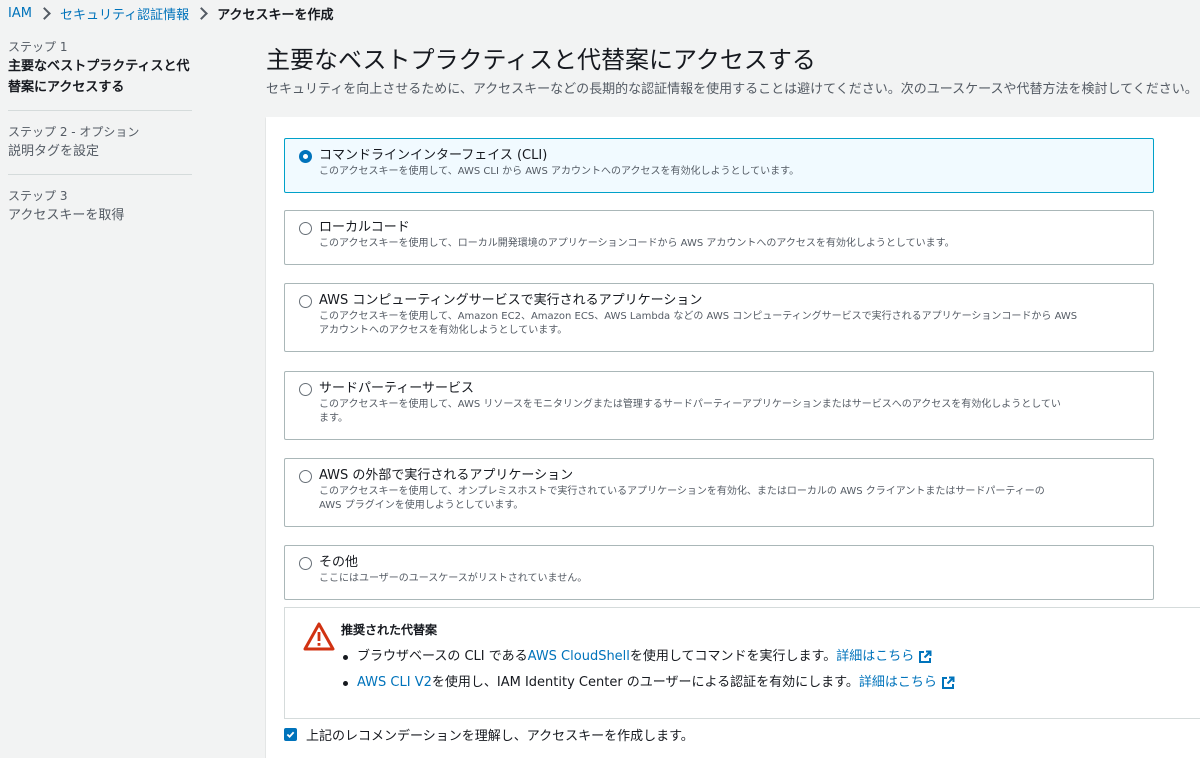 The image size is (1200, 758). What do you see at coordinates (443, 330) in the screenshot?
I see `description-line: アカウントへのアクセスを有効化しようとしています。` at bounding box center [443, 330].